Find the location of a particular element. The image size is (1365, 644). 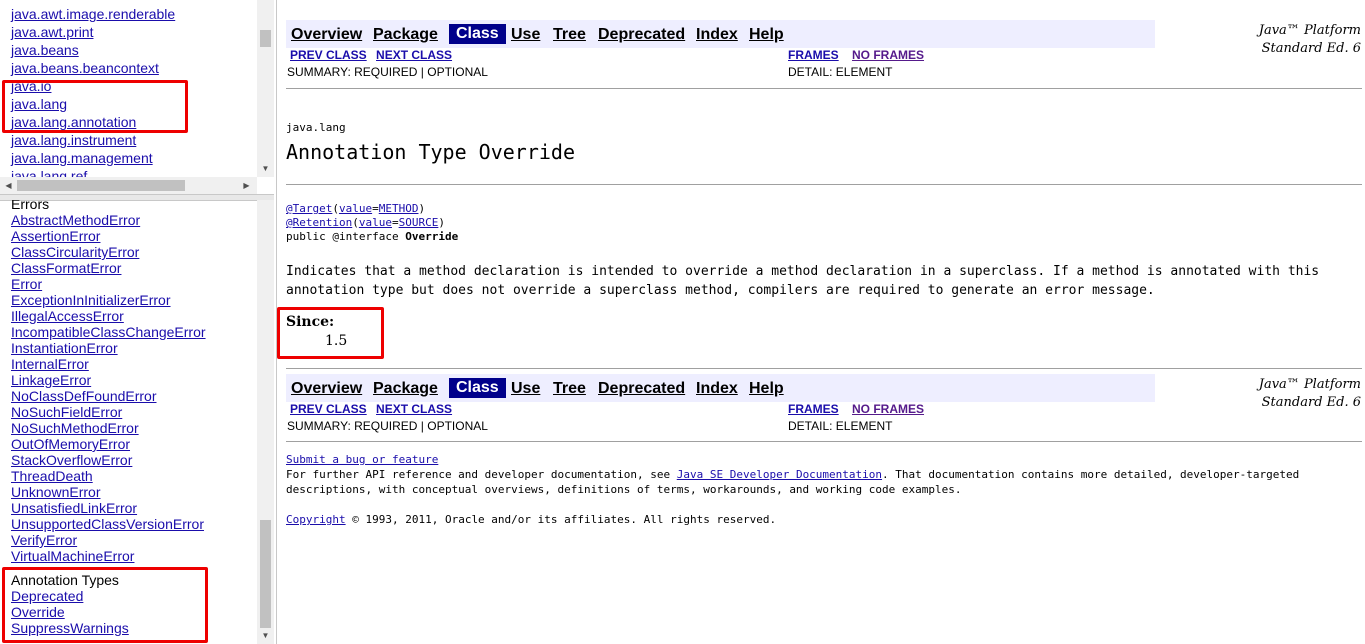

class-link: UnsatisfiedLinkError is located at coordinates (108, 508).